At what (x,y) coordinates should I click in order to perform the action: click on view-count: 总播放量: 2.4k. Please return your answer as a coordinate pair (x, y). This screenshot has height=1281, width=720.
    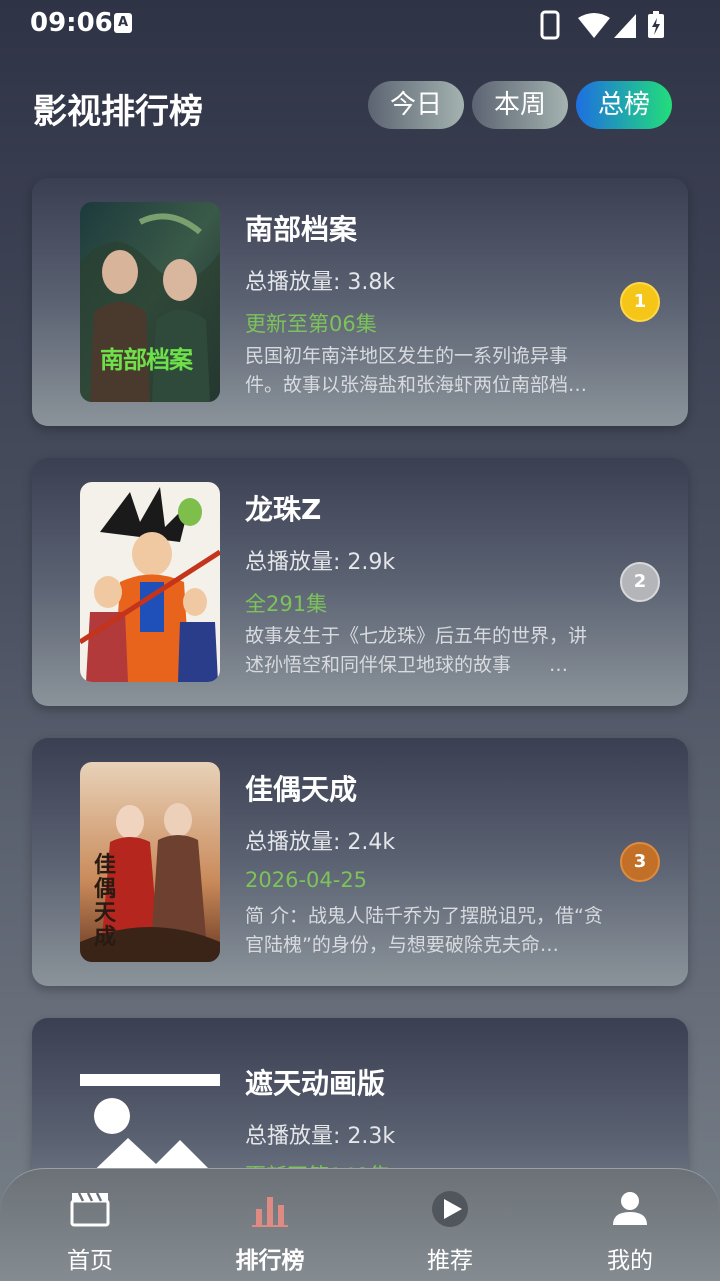
    Looking at the image, I should click on (320, 842).